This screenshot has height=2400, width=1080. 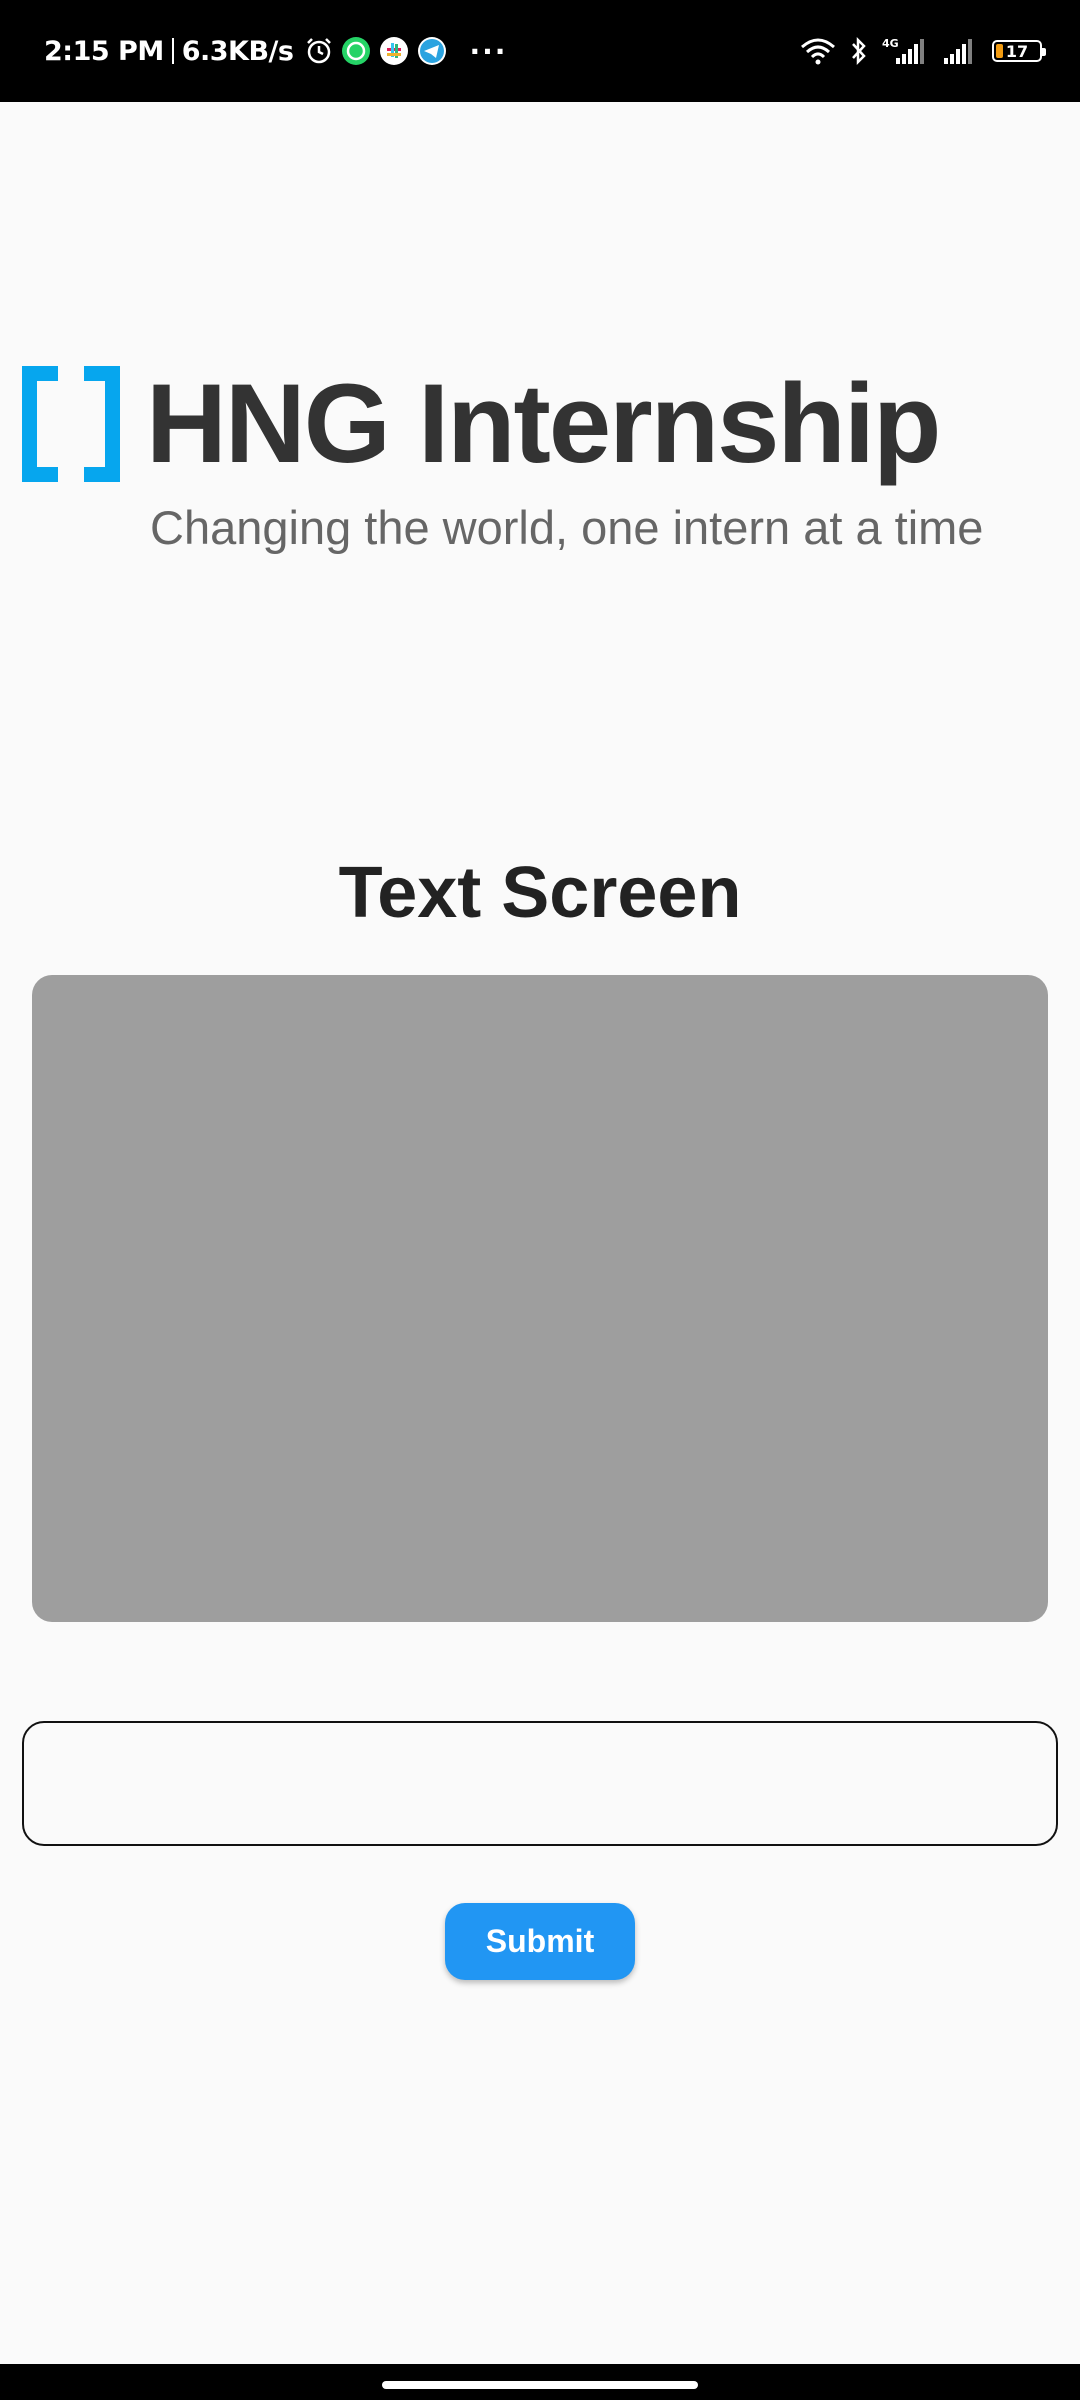 I want to click on status-separator, so click(x=172, y=51).